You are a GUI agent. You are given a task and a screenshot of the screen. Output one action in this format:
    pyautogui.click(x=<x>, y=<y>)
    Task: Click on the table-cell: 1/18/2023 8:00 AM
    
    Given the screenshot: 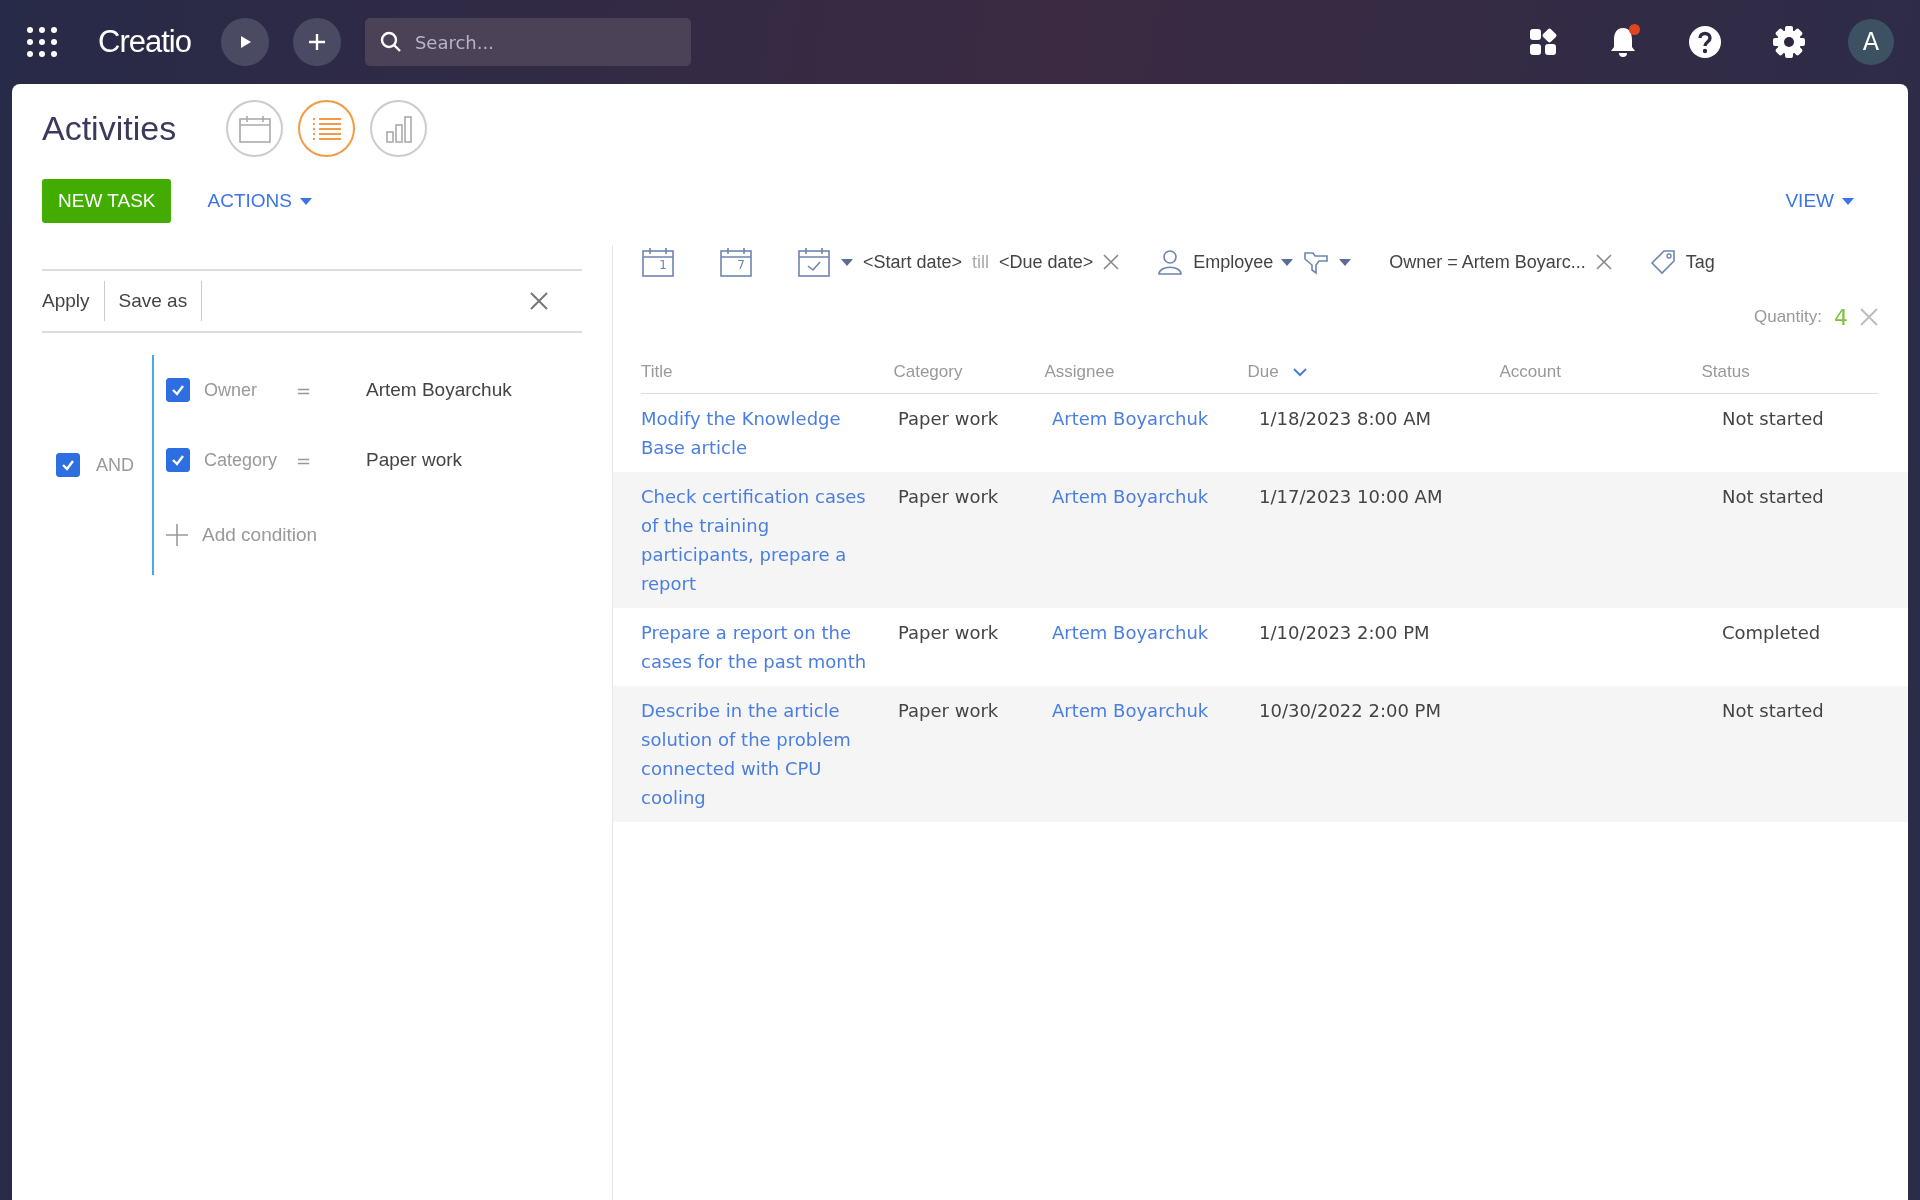 What is the action you would take?
    pyautogui.click(x=1345, y=418)
    